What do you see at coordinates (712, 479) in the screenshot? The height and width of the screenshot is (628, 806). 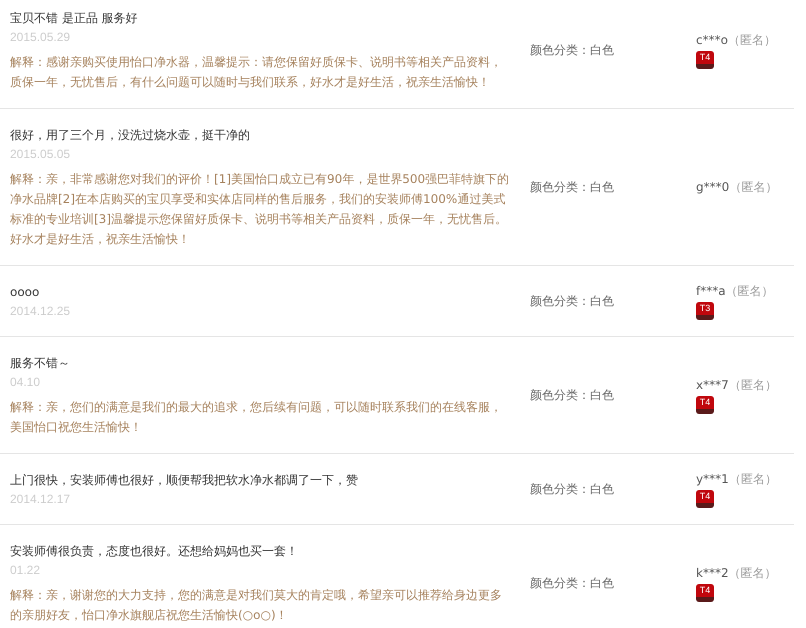 I see `username: y***1` at bounding box center [712, 479].